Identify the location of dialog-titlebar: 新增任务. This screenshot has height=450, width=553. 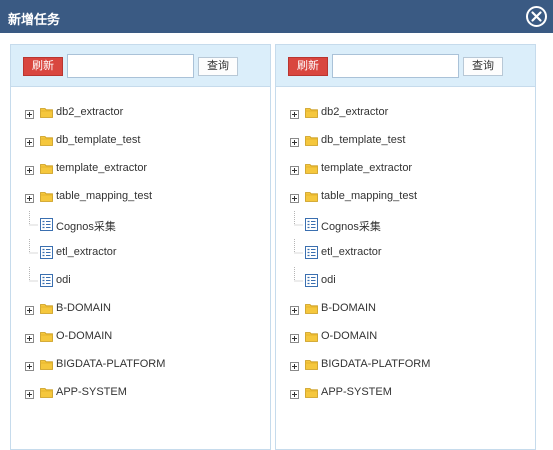
(276, 16).